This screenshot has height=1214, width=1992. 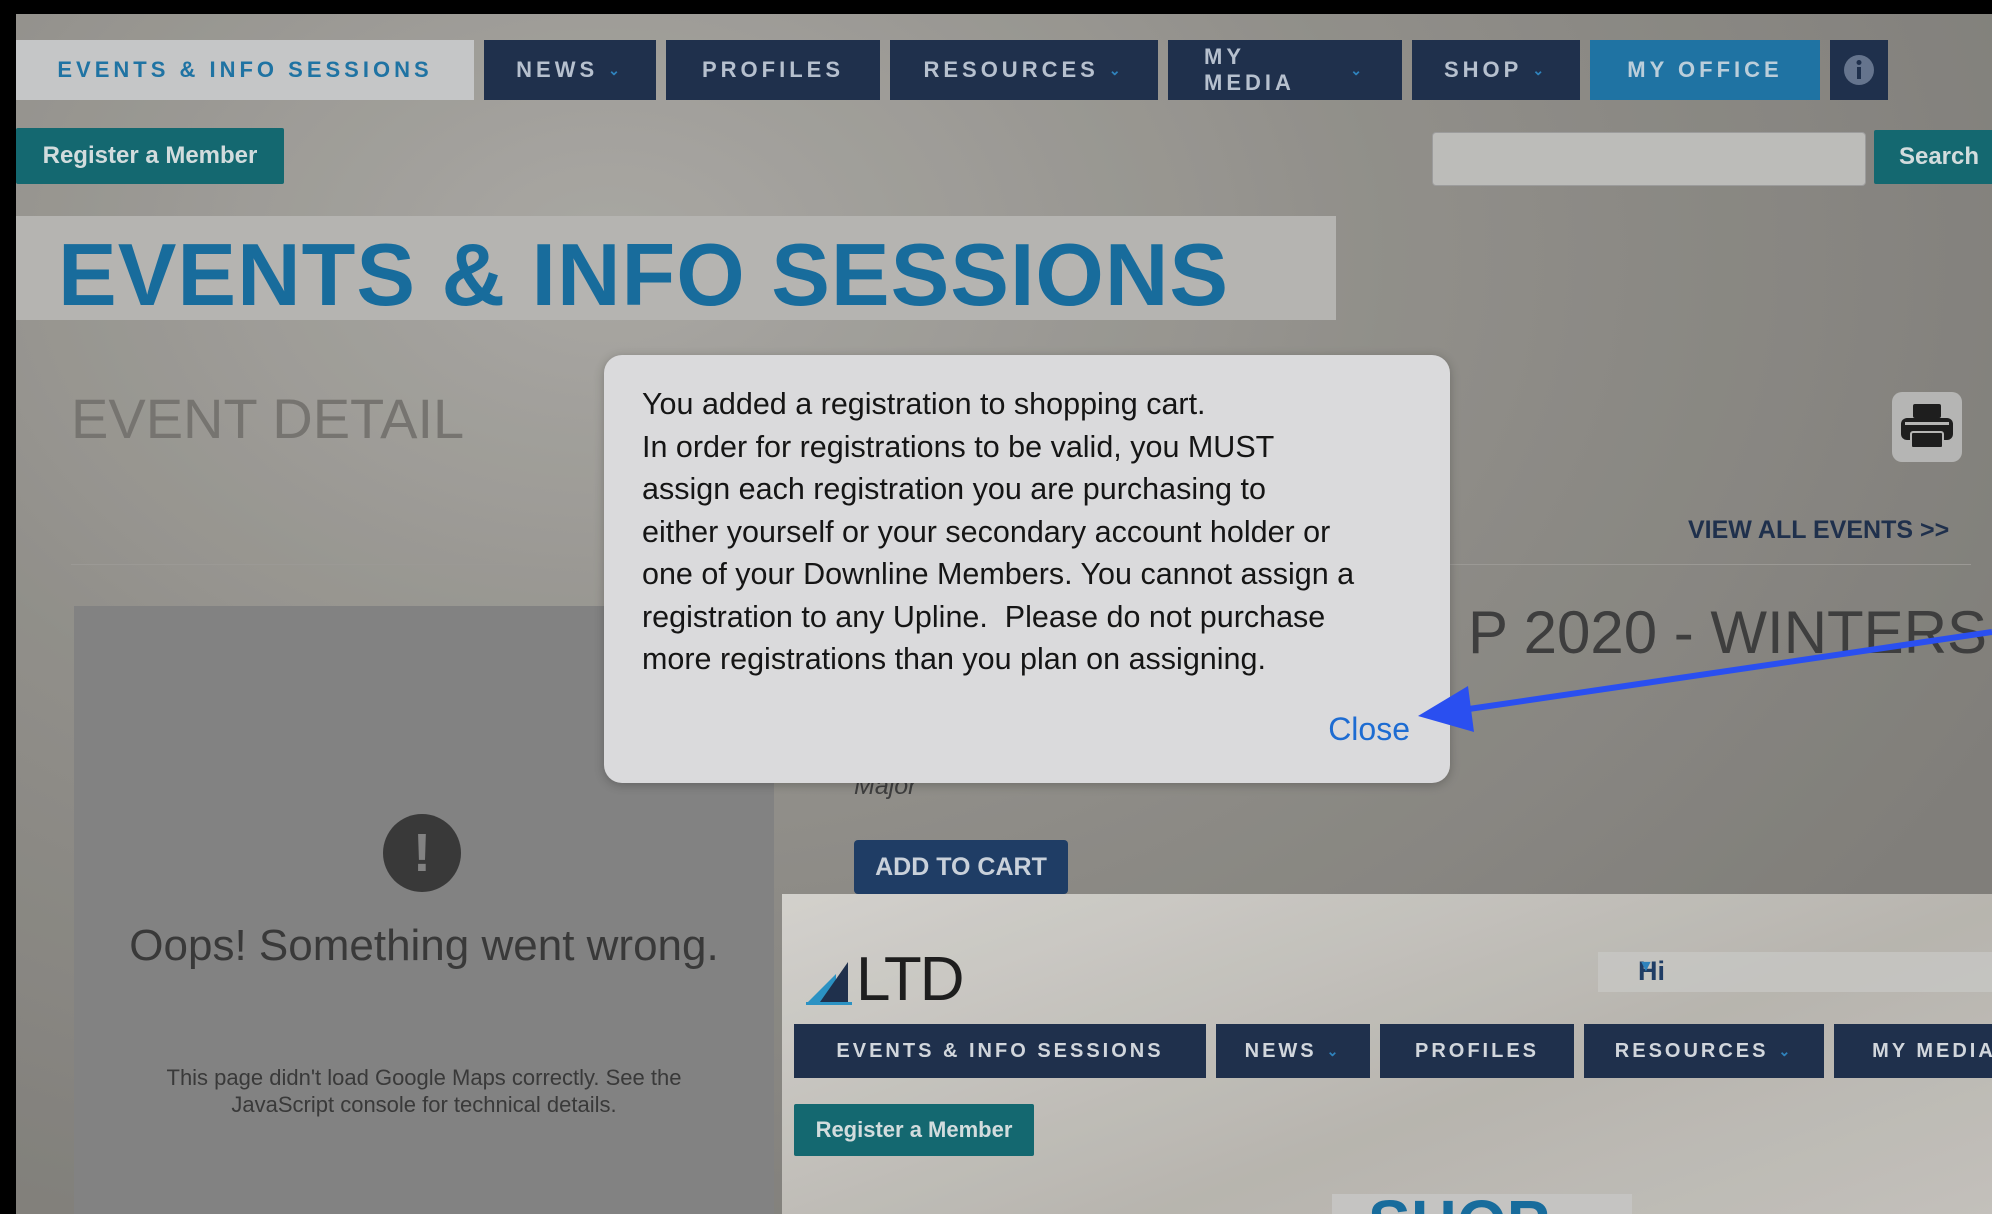 What do you see at coordinates (1249, 69) in the screenshot?
I see `nav-my-media-label: MY MEDIA` at bounding box center [1249, 69].